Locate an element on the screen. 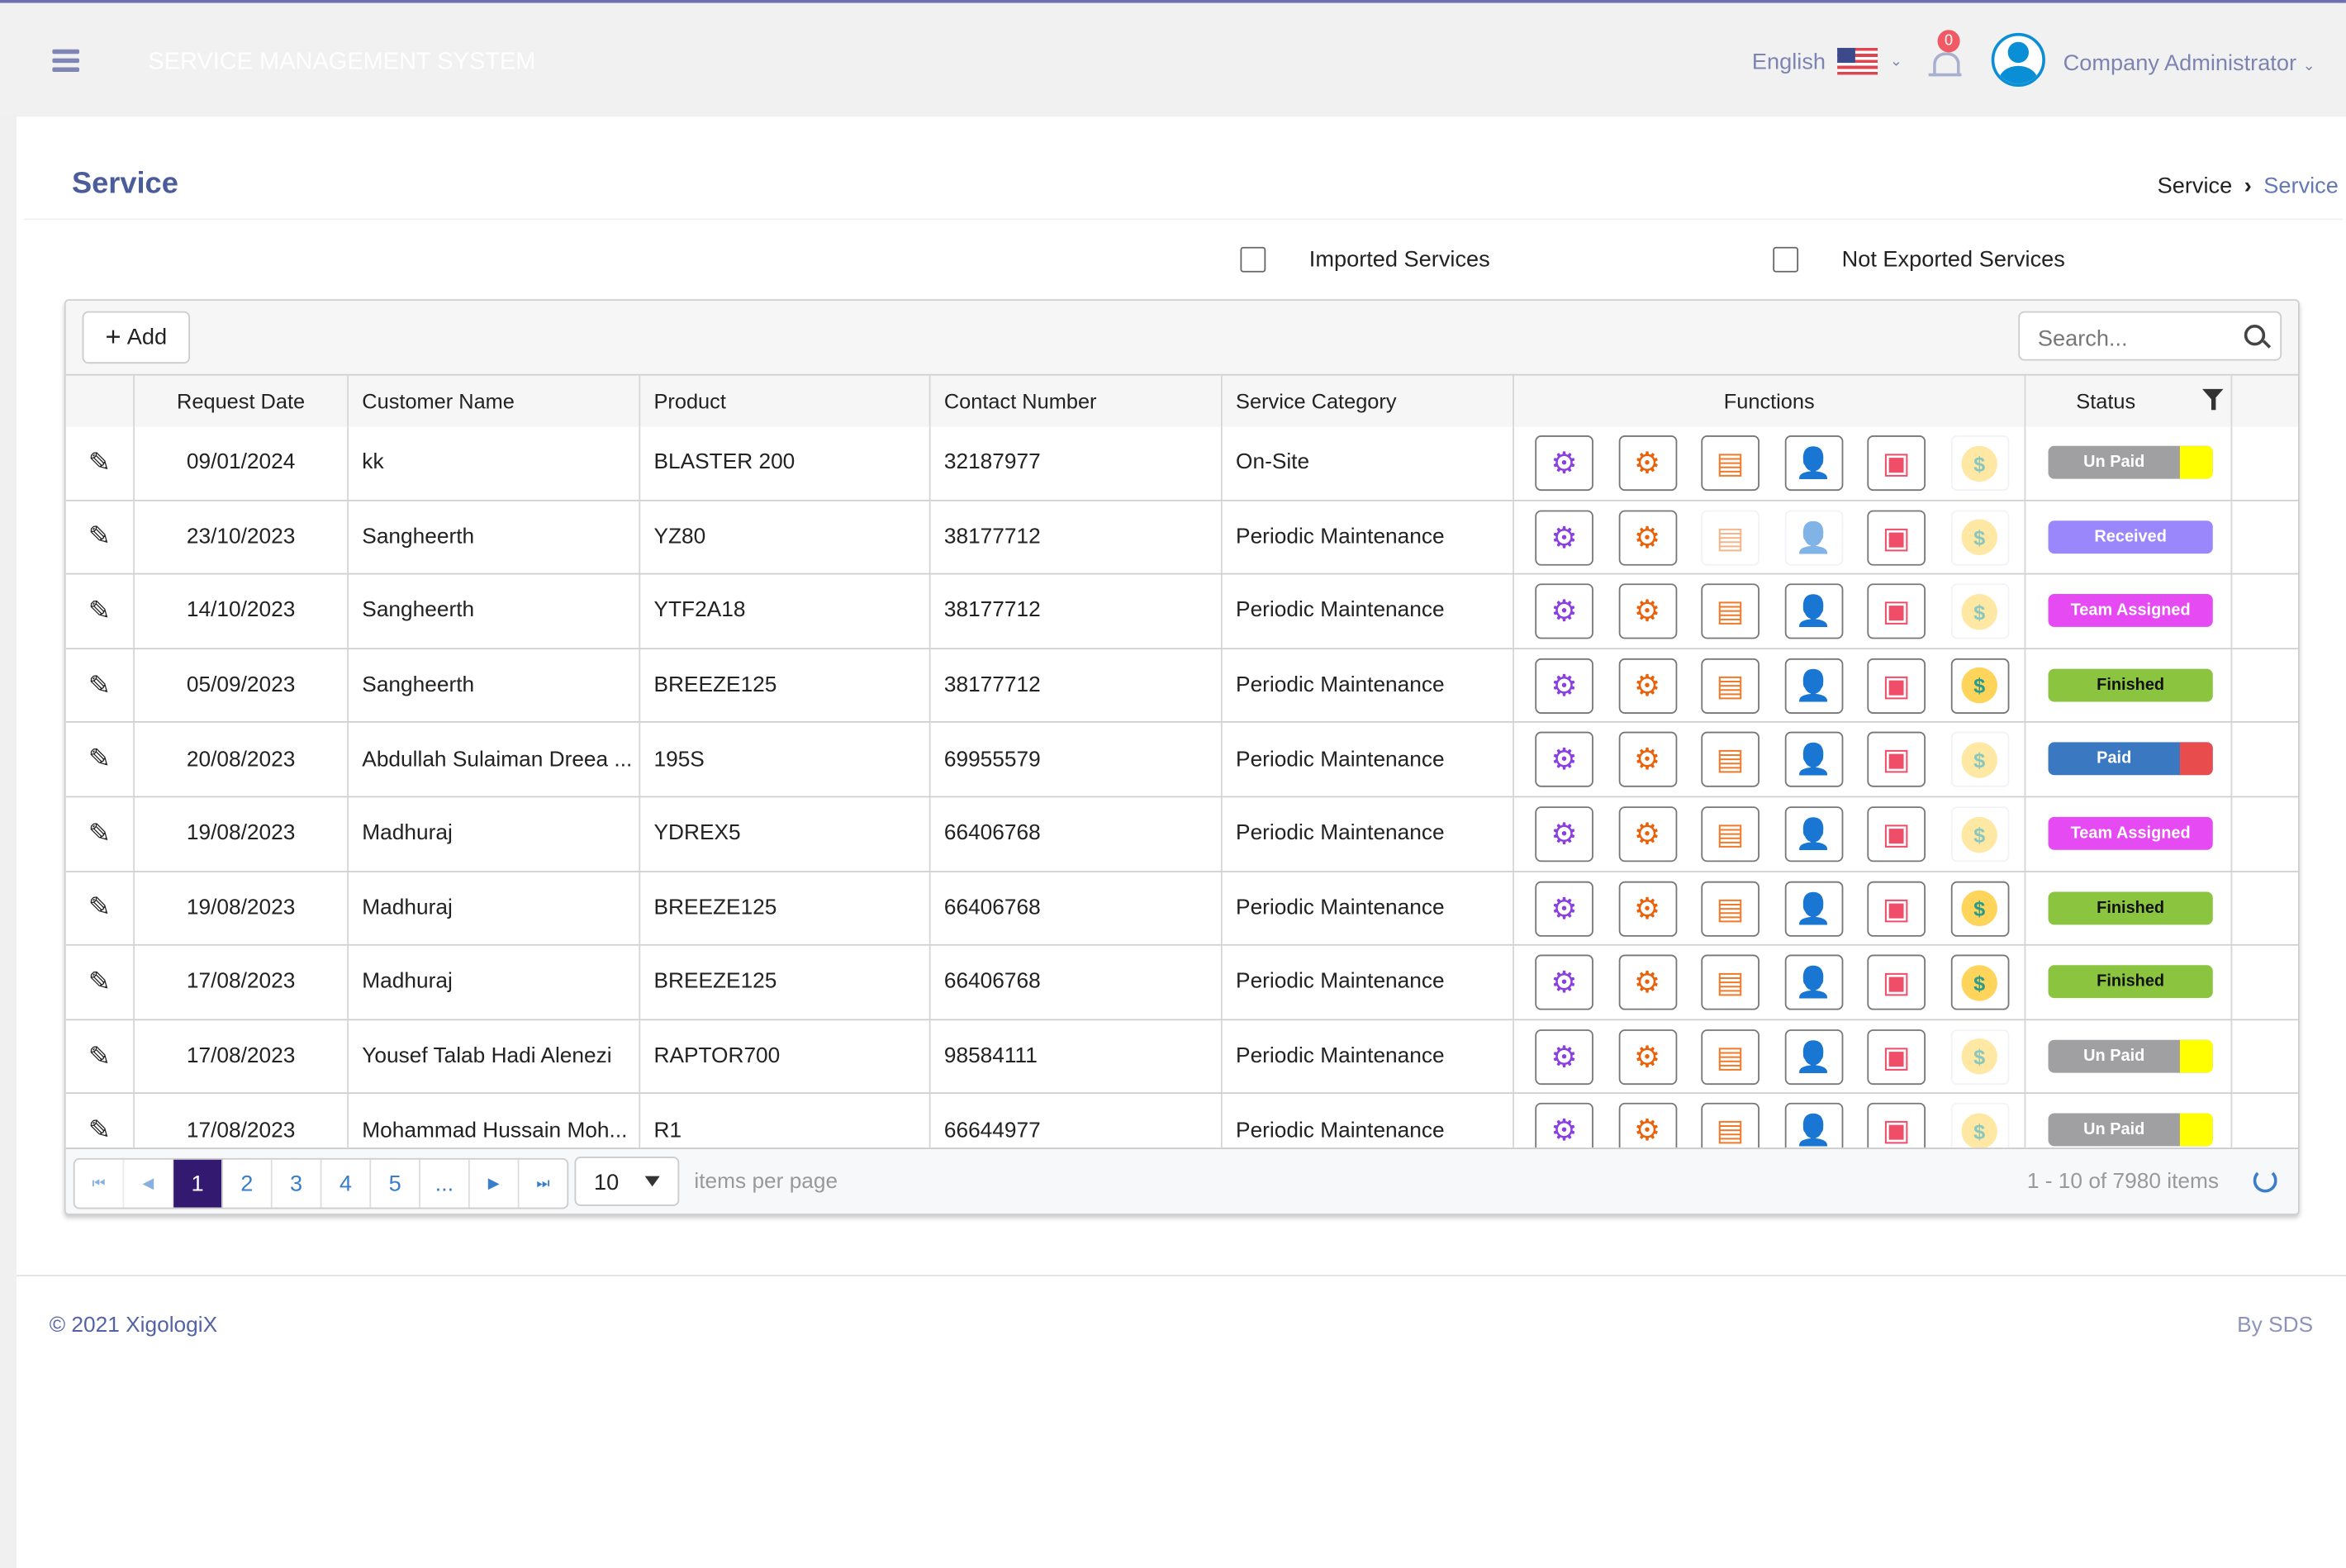  header-customer-name: Customer Name is located at coordinates (493, 401).